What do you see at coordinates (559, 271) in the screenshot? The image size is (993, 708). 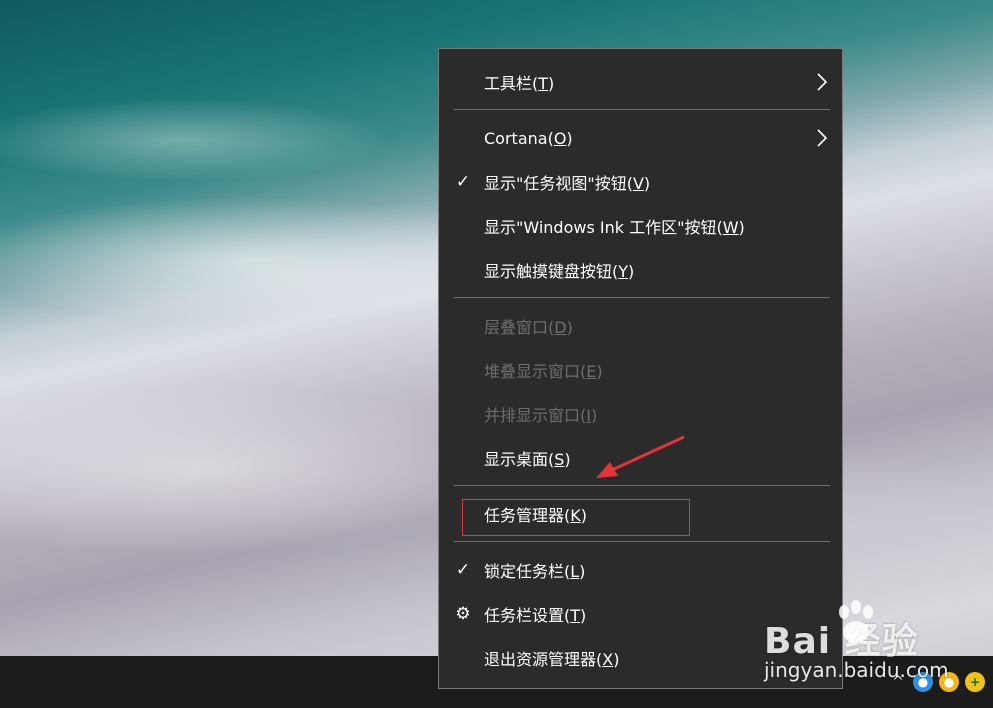 I see `menu-item-label: 显示触摸键盘按钮(Y)` at bounding box center [559, 271].